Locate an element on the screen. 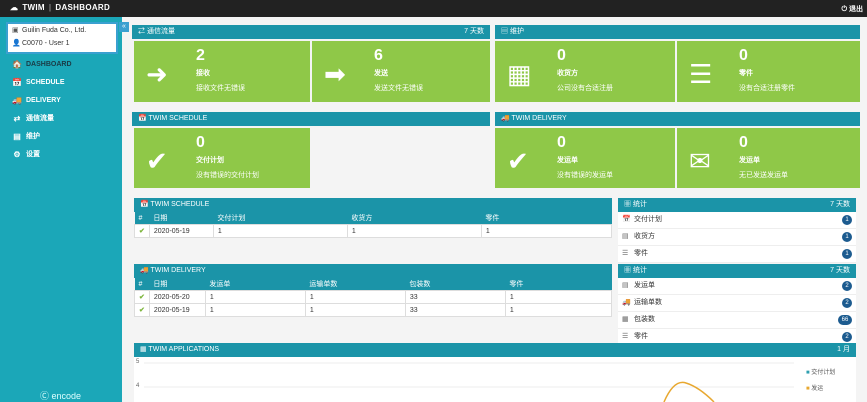  sidebar-item-settings: ⚙ 设置 is located at coordinates (61, 155).